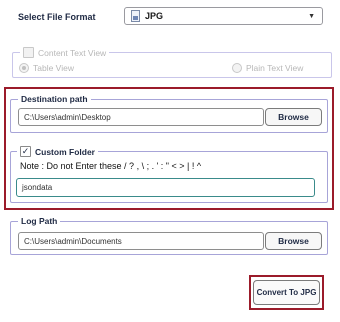  Describe the element at coordinates (65, 151) in the screenshot. I see `custom-folder-label: Custom Folder` at that location.